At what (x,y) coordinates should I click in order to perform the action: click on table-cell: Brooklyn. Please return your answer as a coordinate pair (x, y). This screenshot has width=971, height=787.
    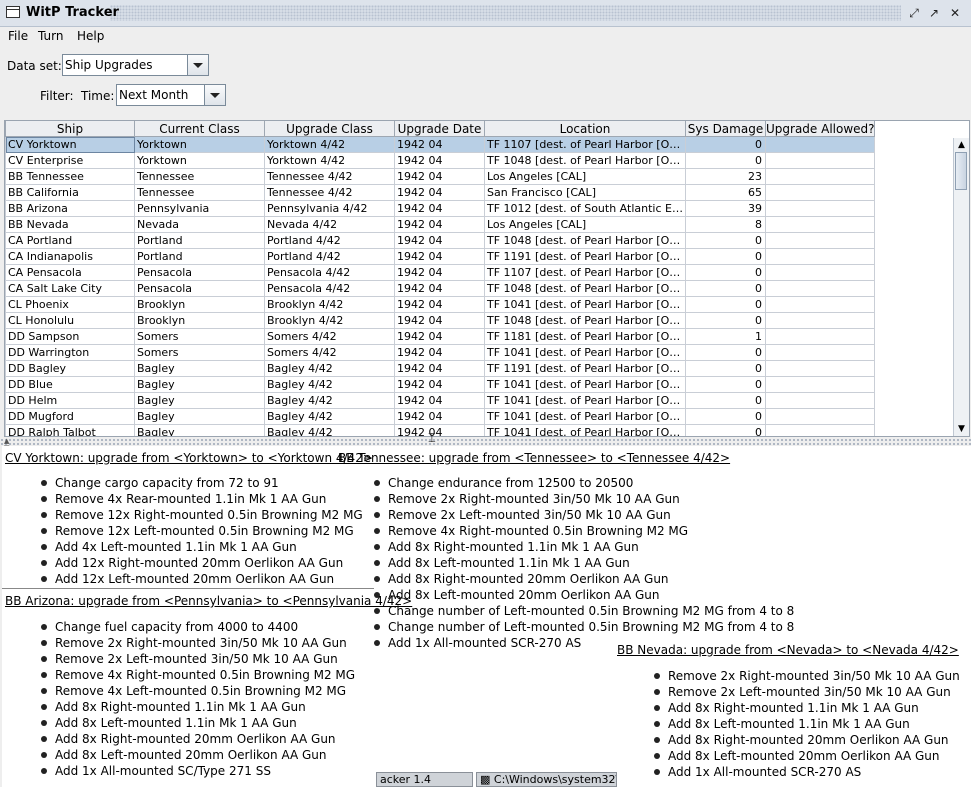
    Looking at the image, I should click on (199, 304).